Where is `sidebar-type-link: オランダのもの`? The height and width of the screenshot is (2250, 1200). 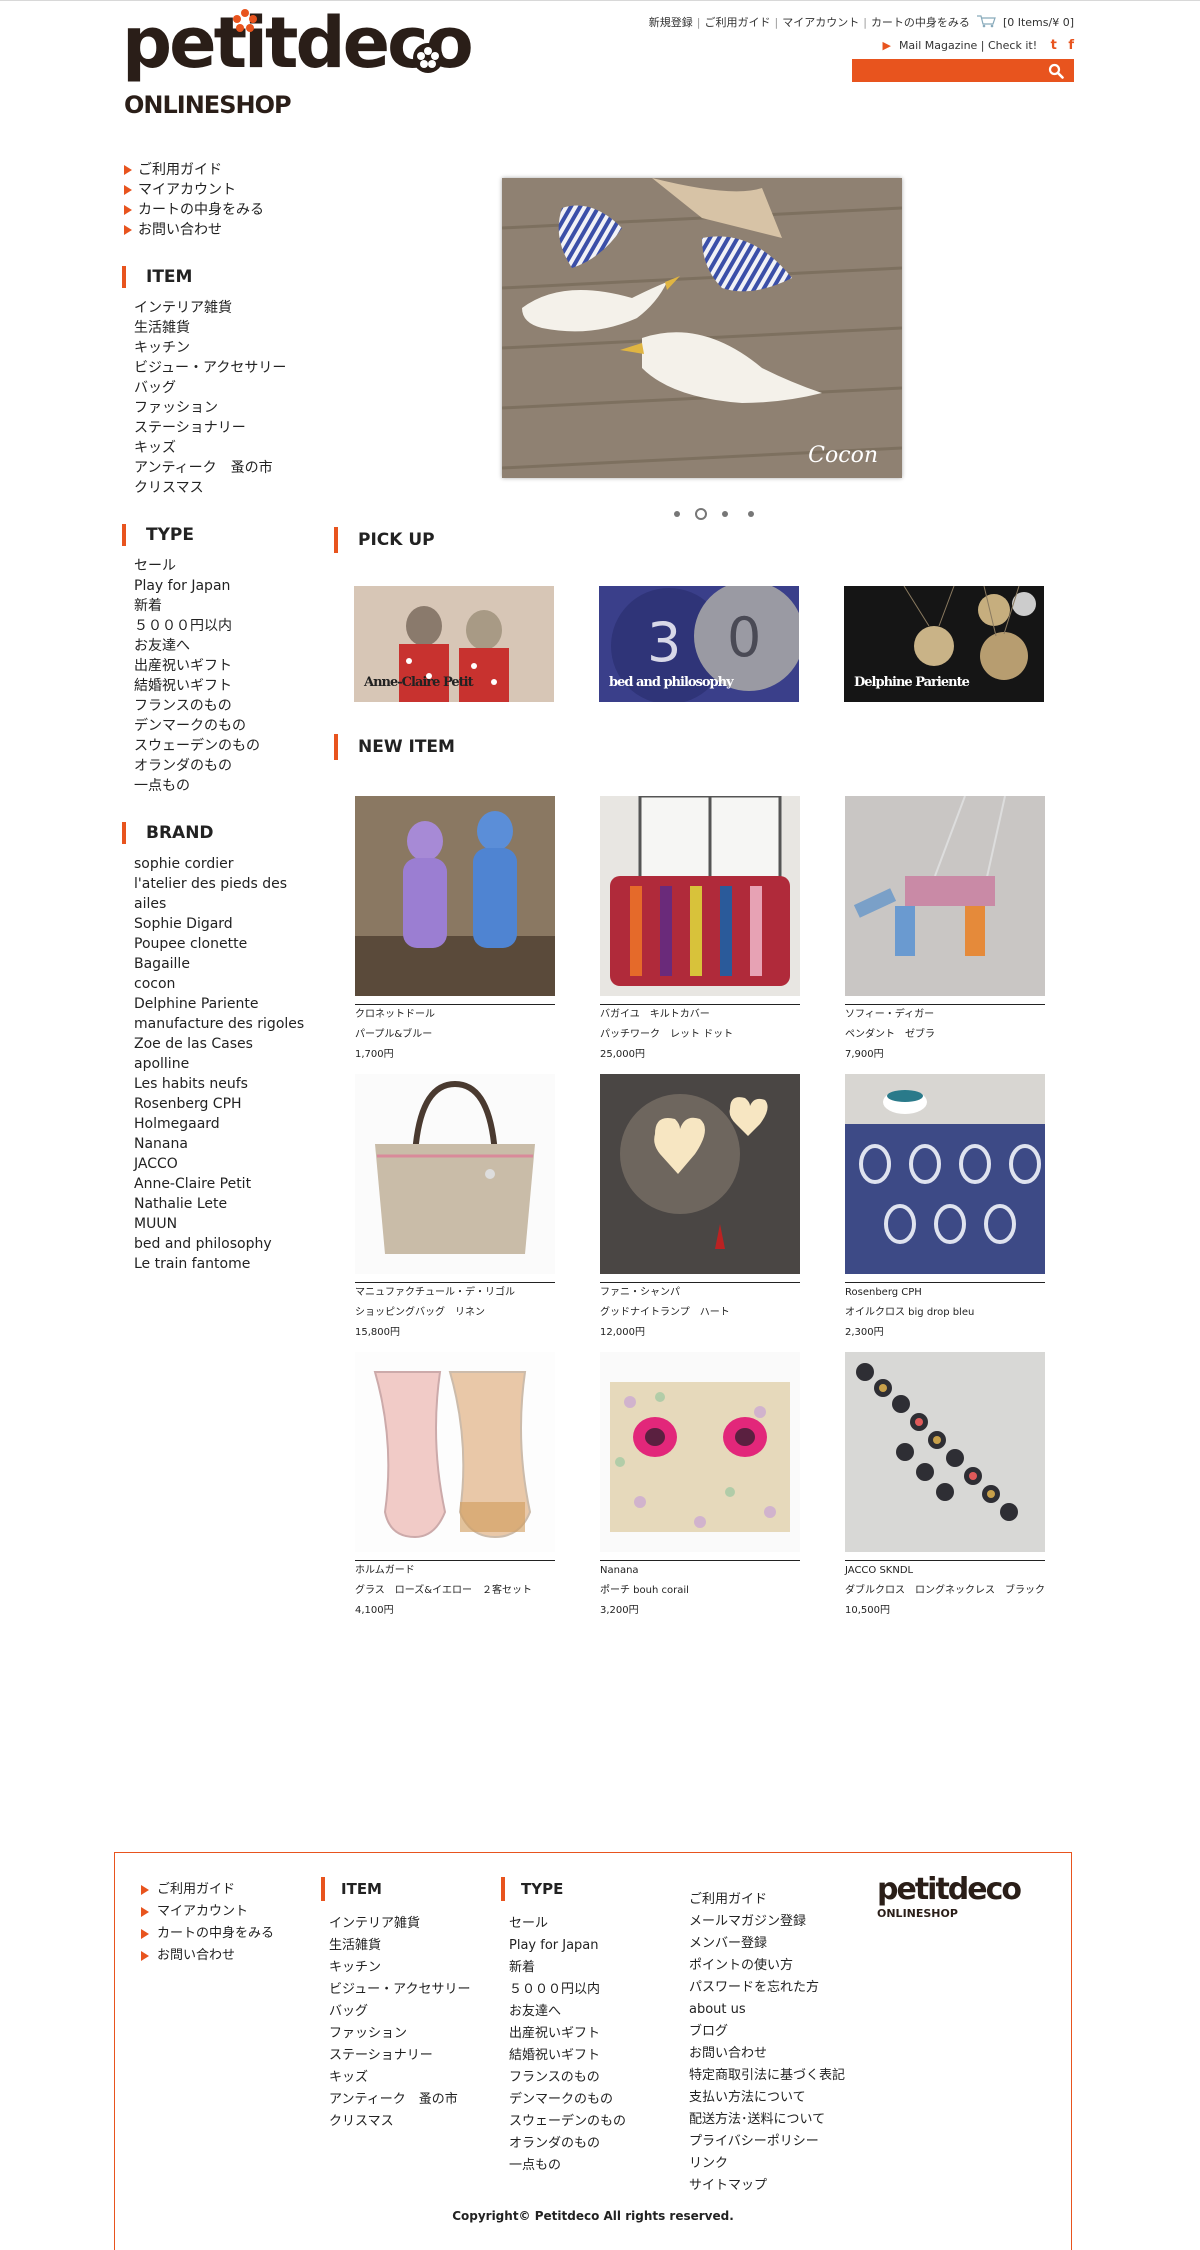
sidebar-type-link: オランダのもの is located at coordinates (228, 766).